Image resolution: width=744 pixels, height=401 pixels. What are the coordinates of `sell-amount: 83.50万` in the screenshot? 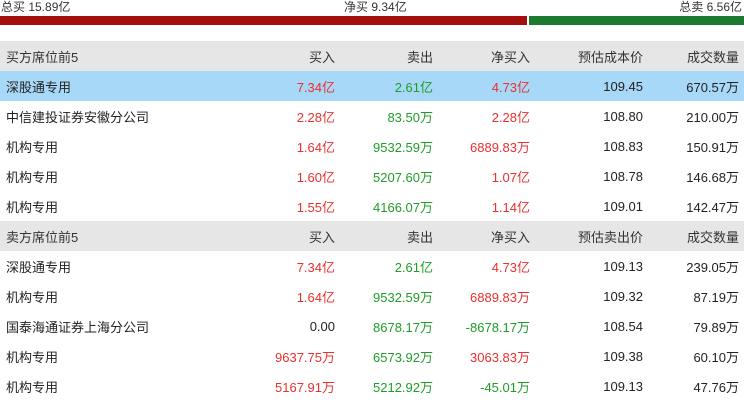 It's located at (410, 117).